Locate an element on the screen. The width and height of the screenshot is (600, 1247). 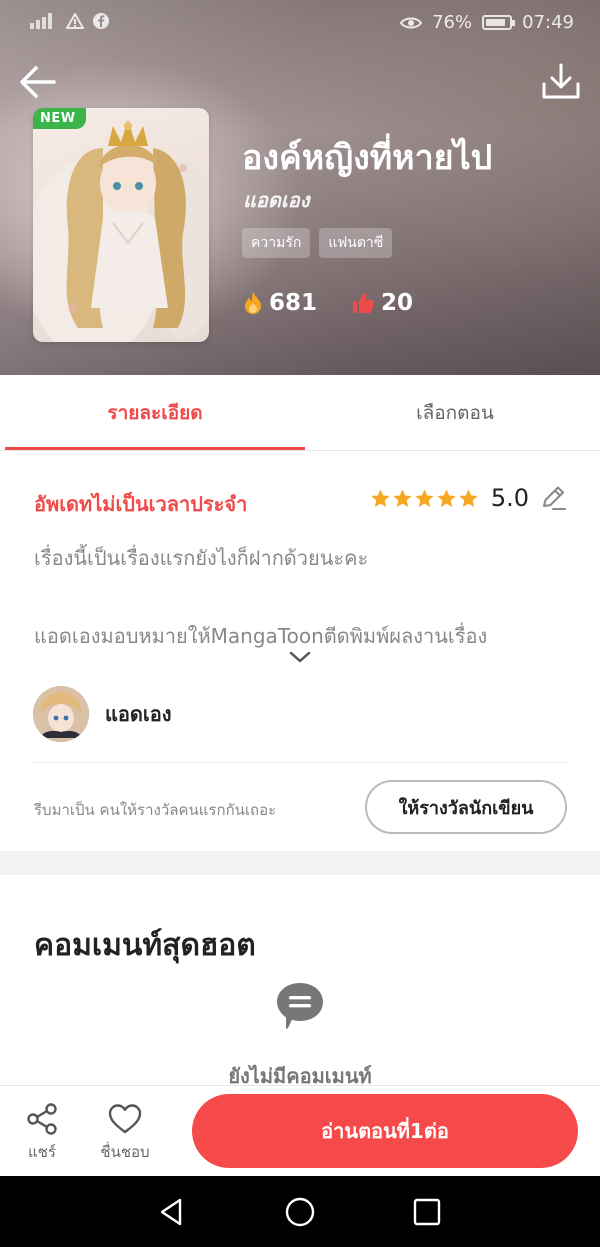
update-schedule: อัพเดทไม่เป็นเวลาประจำ is located at coordinates (141, 504).